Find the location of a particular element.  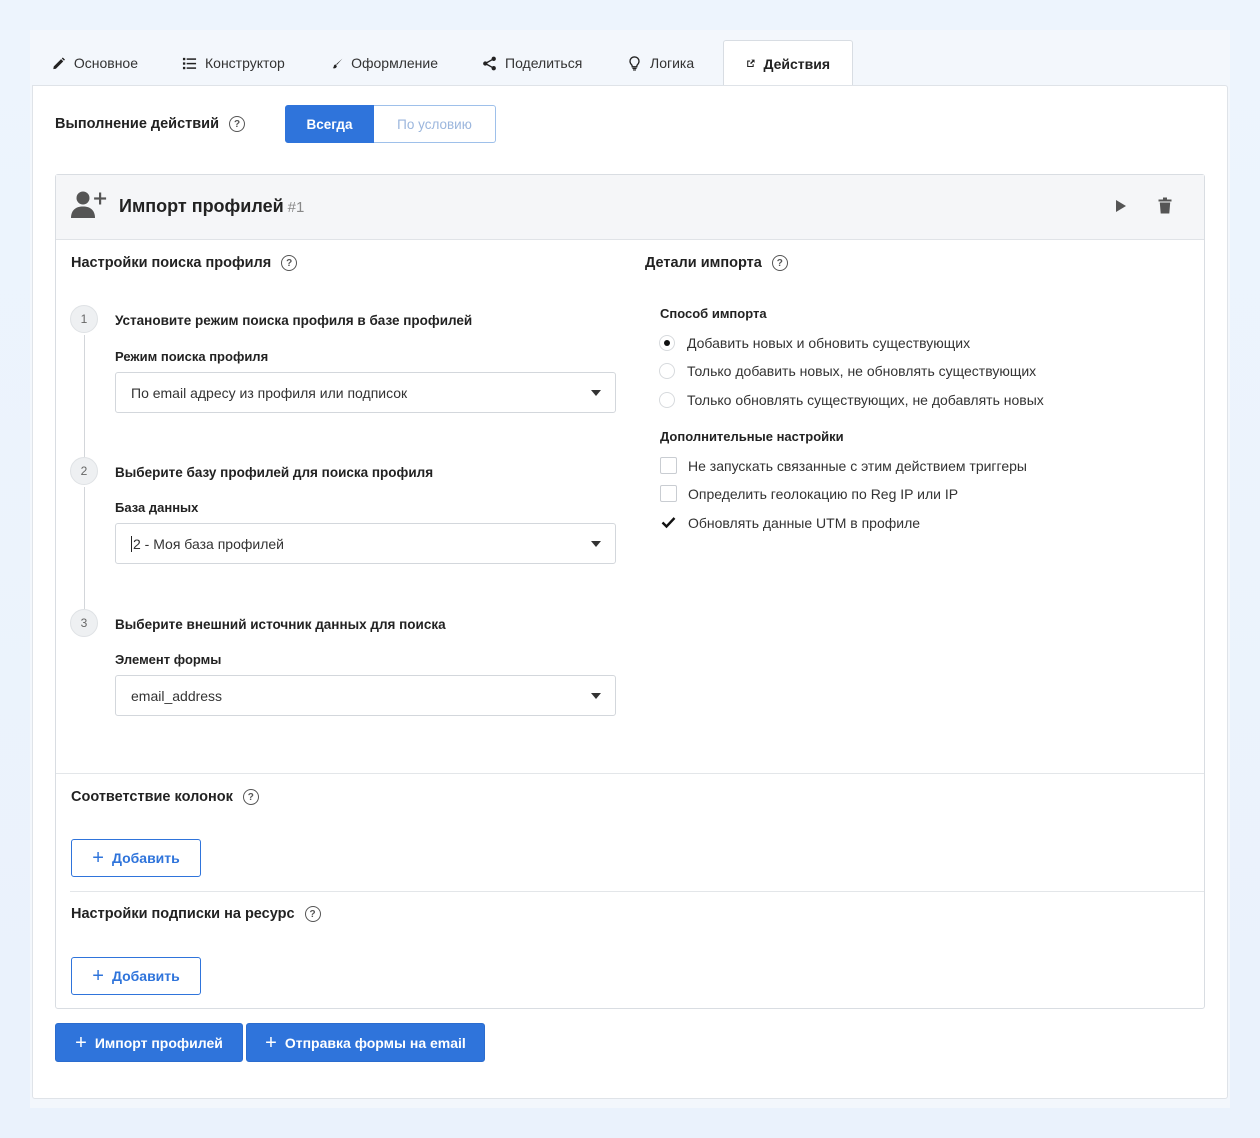

action-title-text: Импорт профилей is located at coordinates (201, 206).